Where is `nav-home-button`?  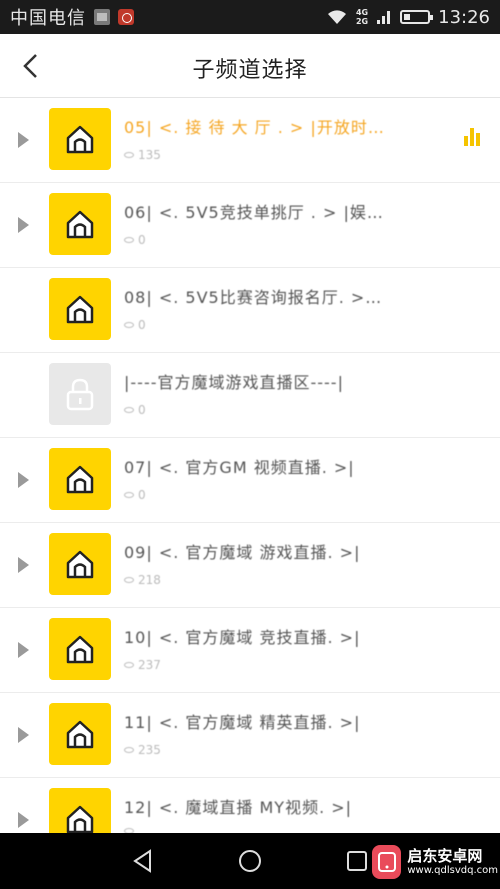 nav-home-button is located at coordinates (250, 861).